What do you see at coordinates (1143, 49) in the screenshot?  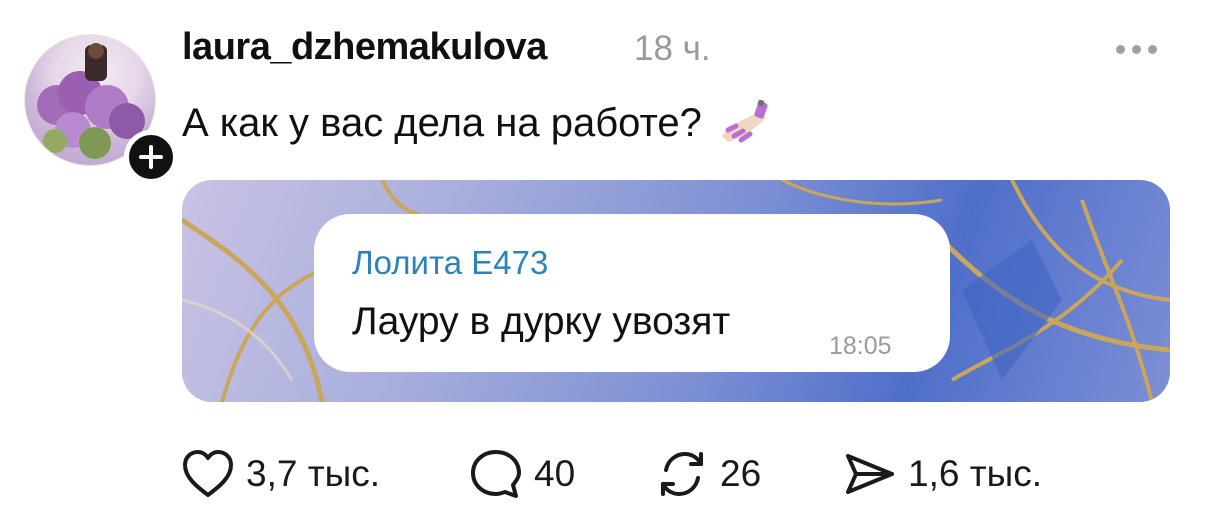 I see `more-button` at bounding box center [1143, 49].